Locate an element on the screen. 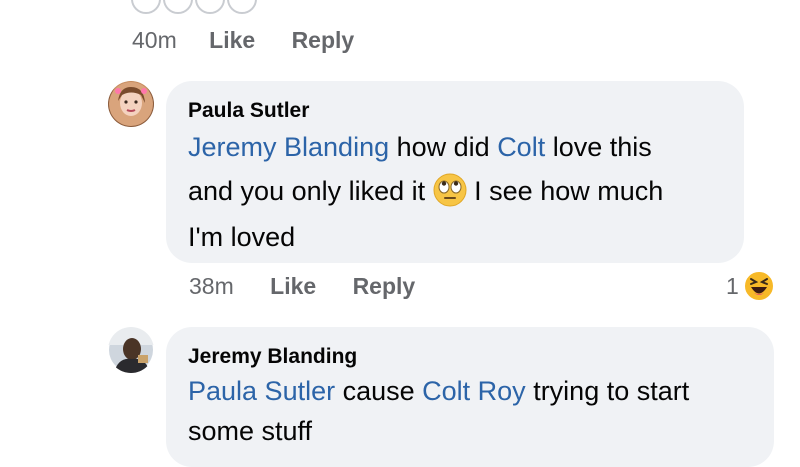 The height and width of the screenshot is (467, 800). comment-line-3: I'm loved is located at coordinates (242, 237).